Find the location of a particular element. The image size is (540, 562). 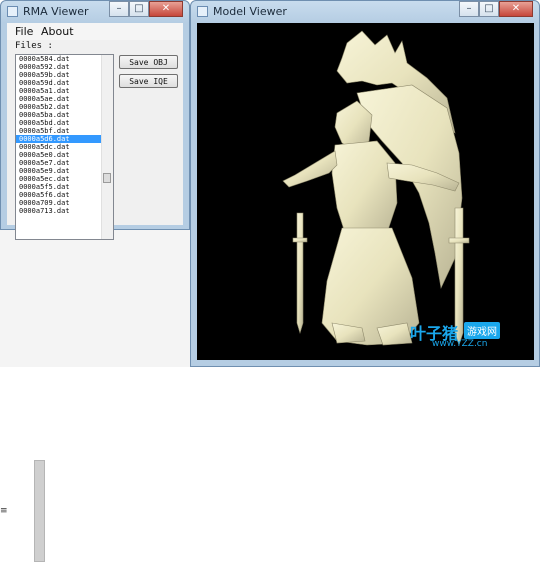

file-list-item: 0000a5e9.dat is located at coordinates (64, 171).